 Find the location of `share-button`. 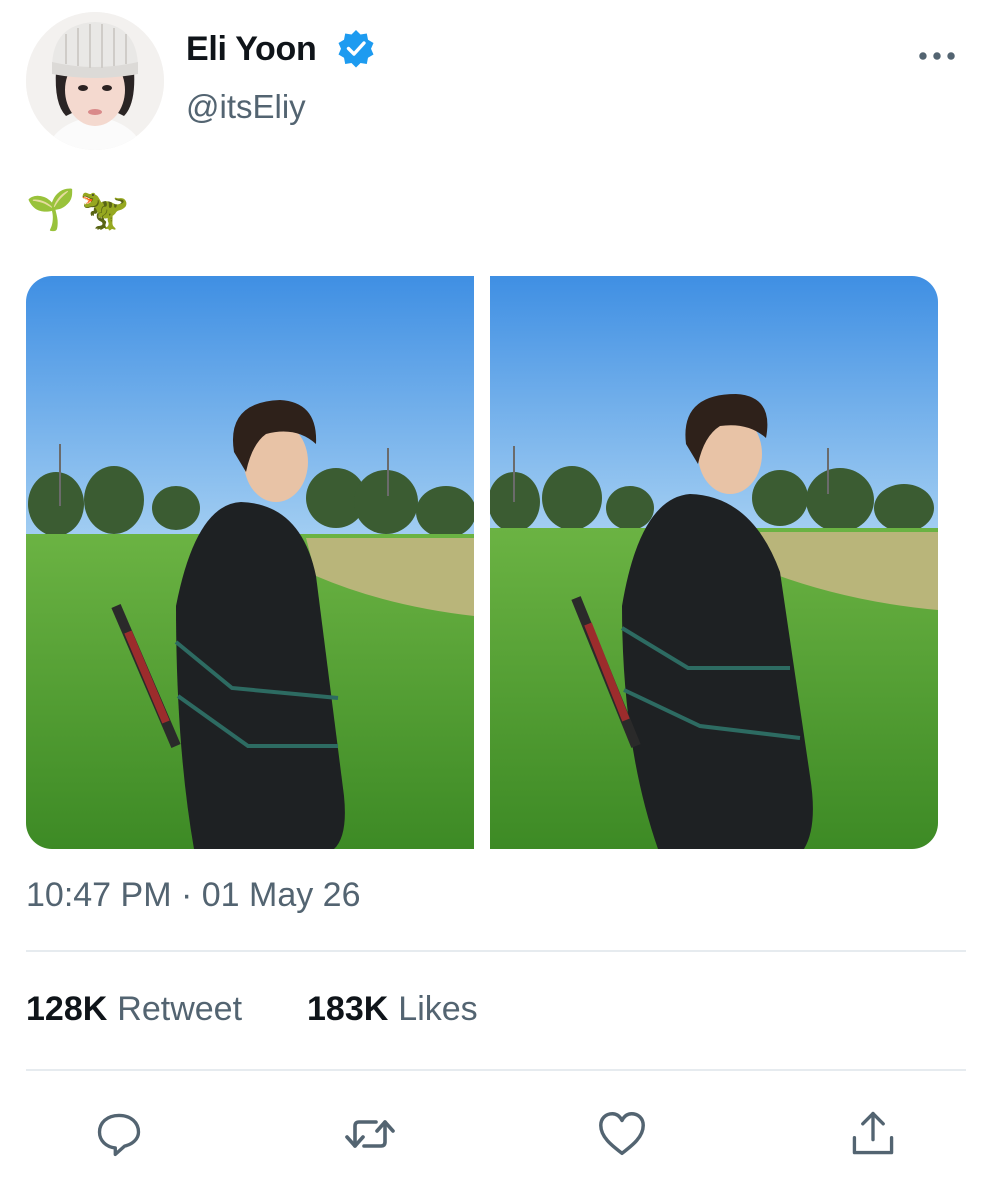

share-button is located at coordinates (873, 1134).